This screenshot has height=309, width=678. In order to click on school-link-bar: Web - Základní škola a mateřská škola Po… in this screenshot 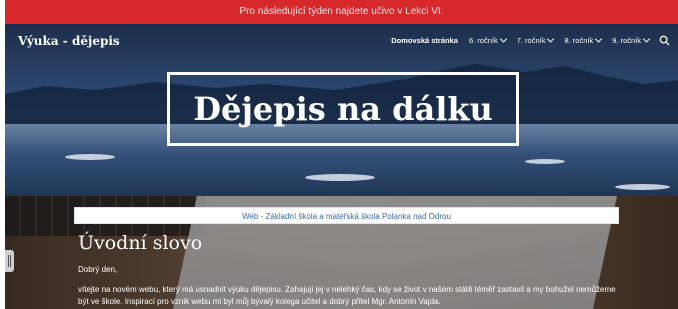, I will do `click(346, 215)`.